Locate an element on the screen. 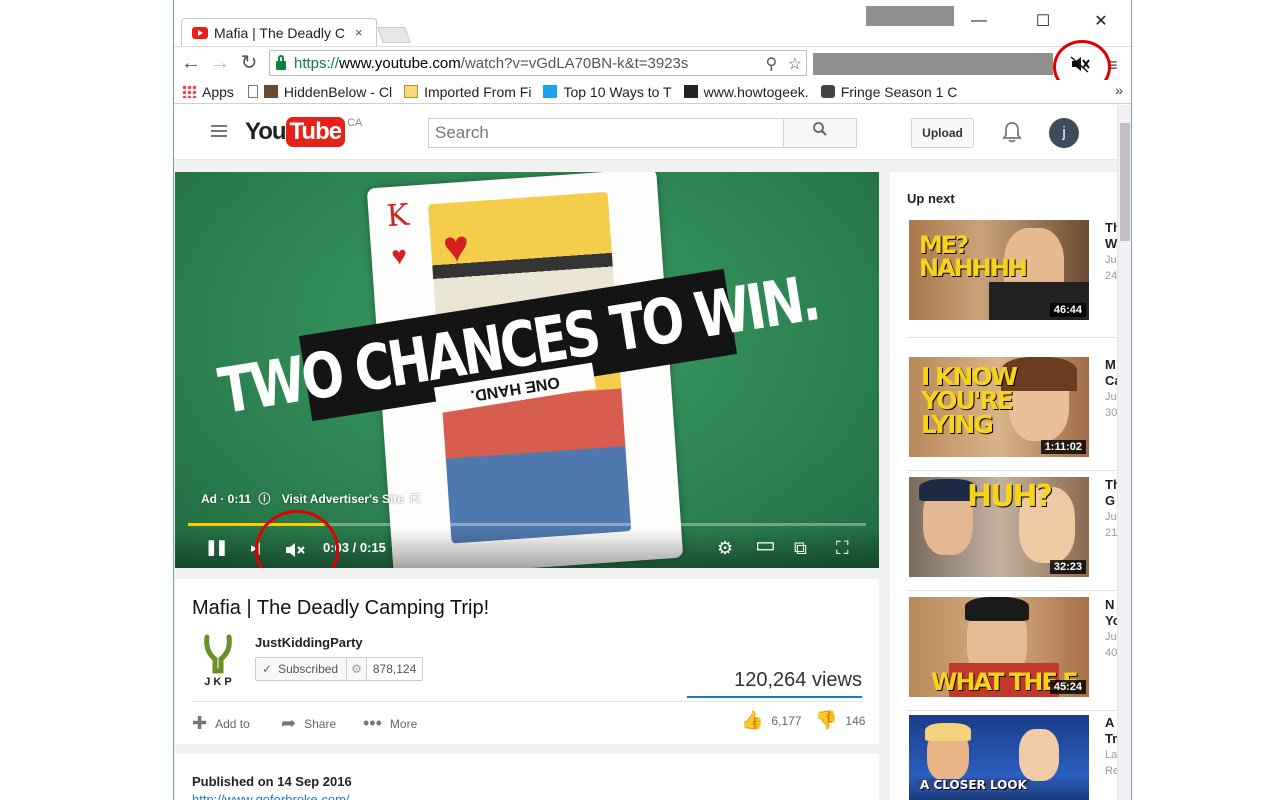 This screenshot has height=800, width=1280. redacted-area is located at coordinates (910, 16).